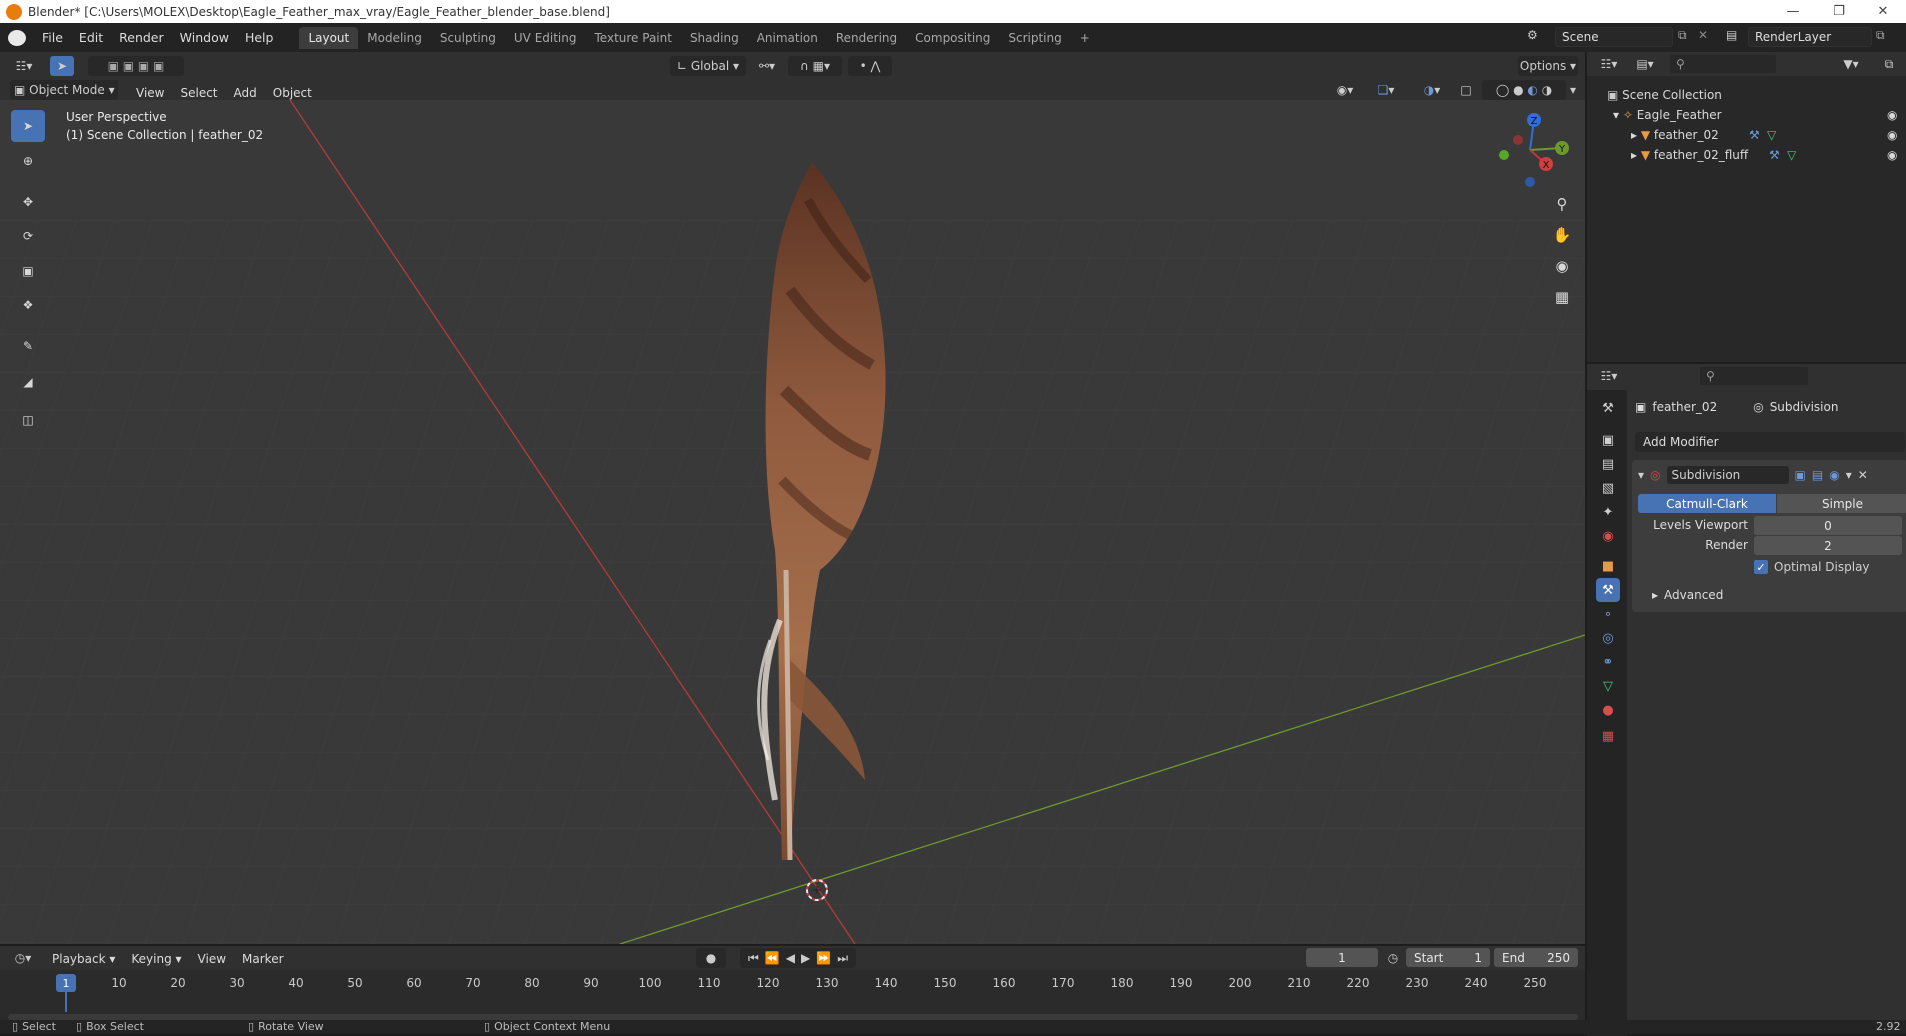  What do you see at coordinates (1608, 536) in the screenshot?
I see `tab-world: ◉` at bounding box center [1608, 536].